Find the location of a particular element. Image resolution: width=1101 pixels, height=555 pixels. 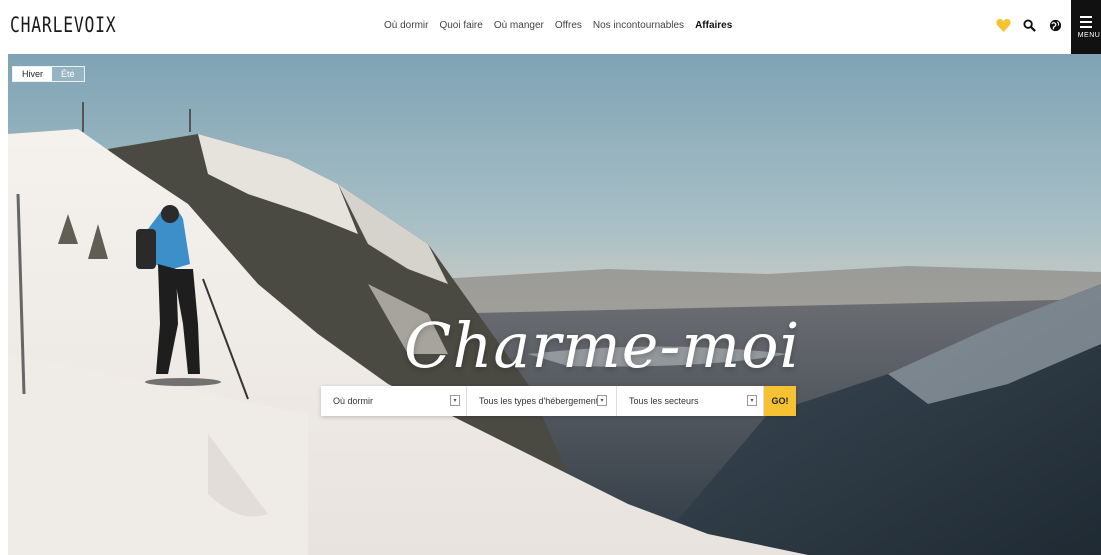

type-select: Tous les types d'hébergement ▾ is located at coordinates (542, 401).